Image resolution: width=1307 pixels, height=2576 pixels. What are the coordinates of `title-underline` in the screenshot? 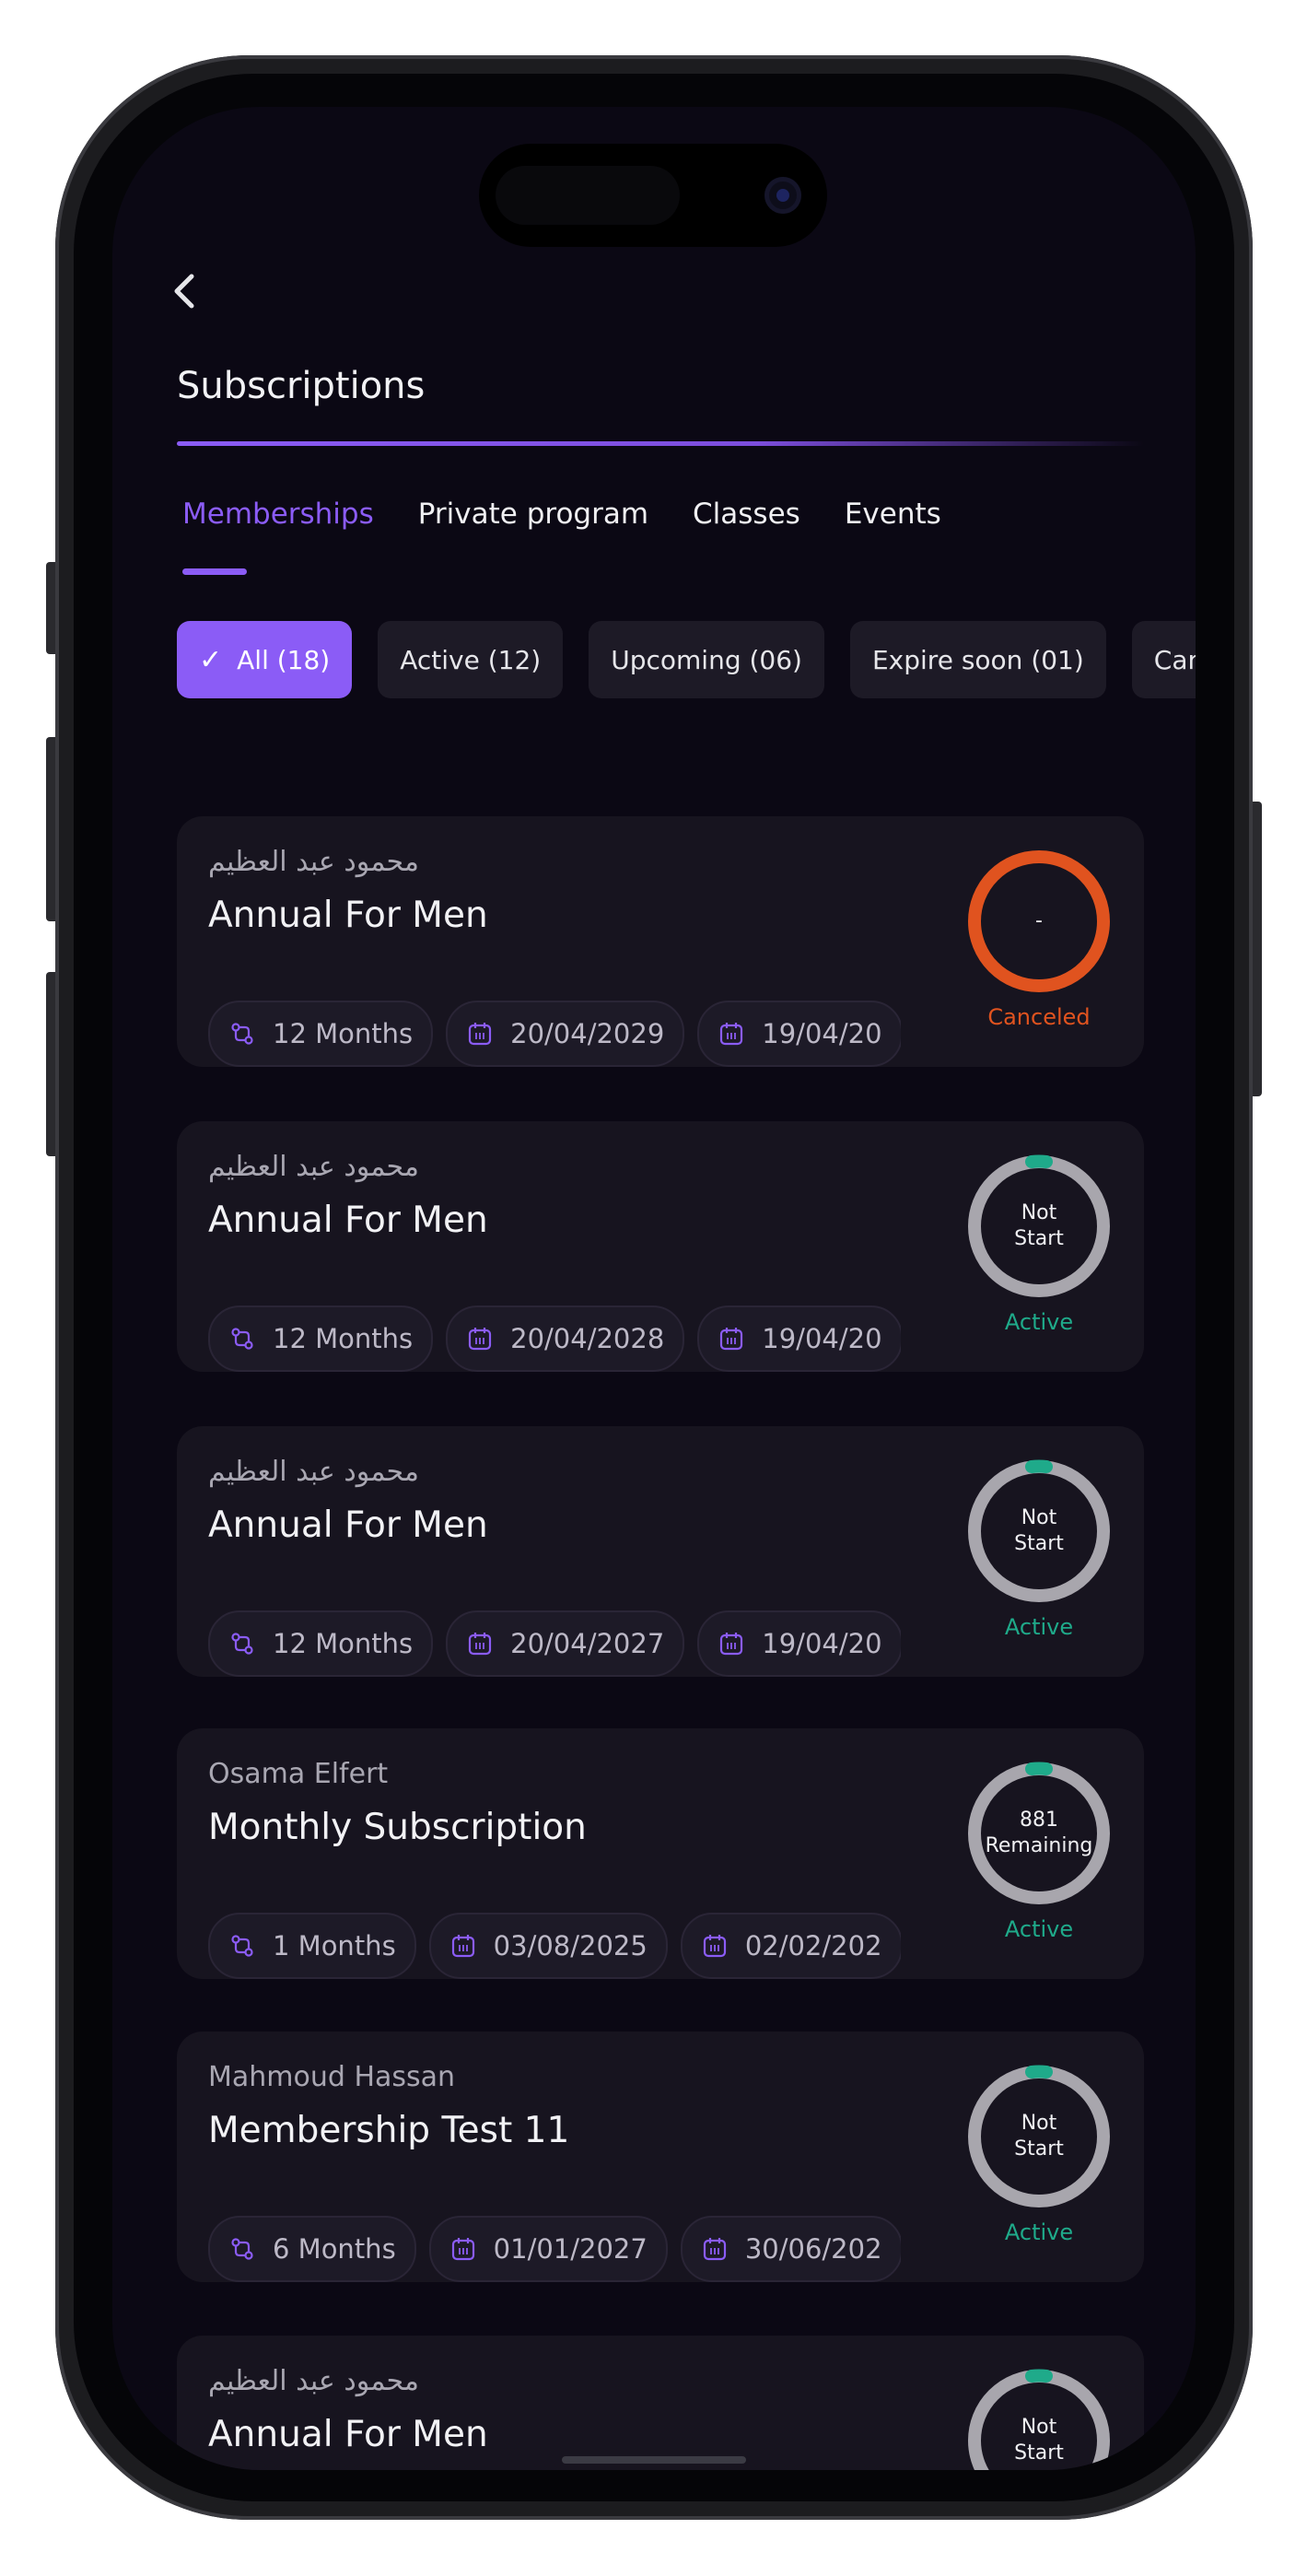 It's located at (660, 443).